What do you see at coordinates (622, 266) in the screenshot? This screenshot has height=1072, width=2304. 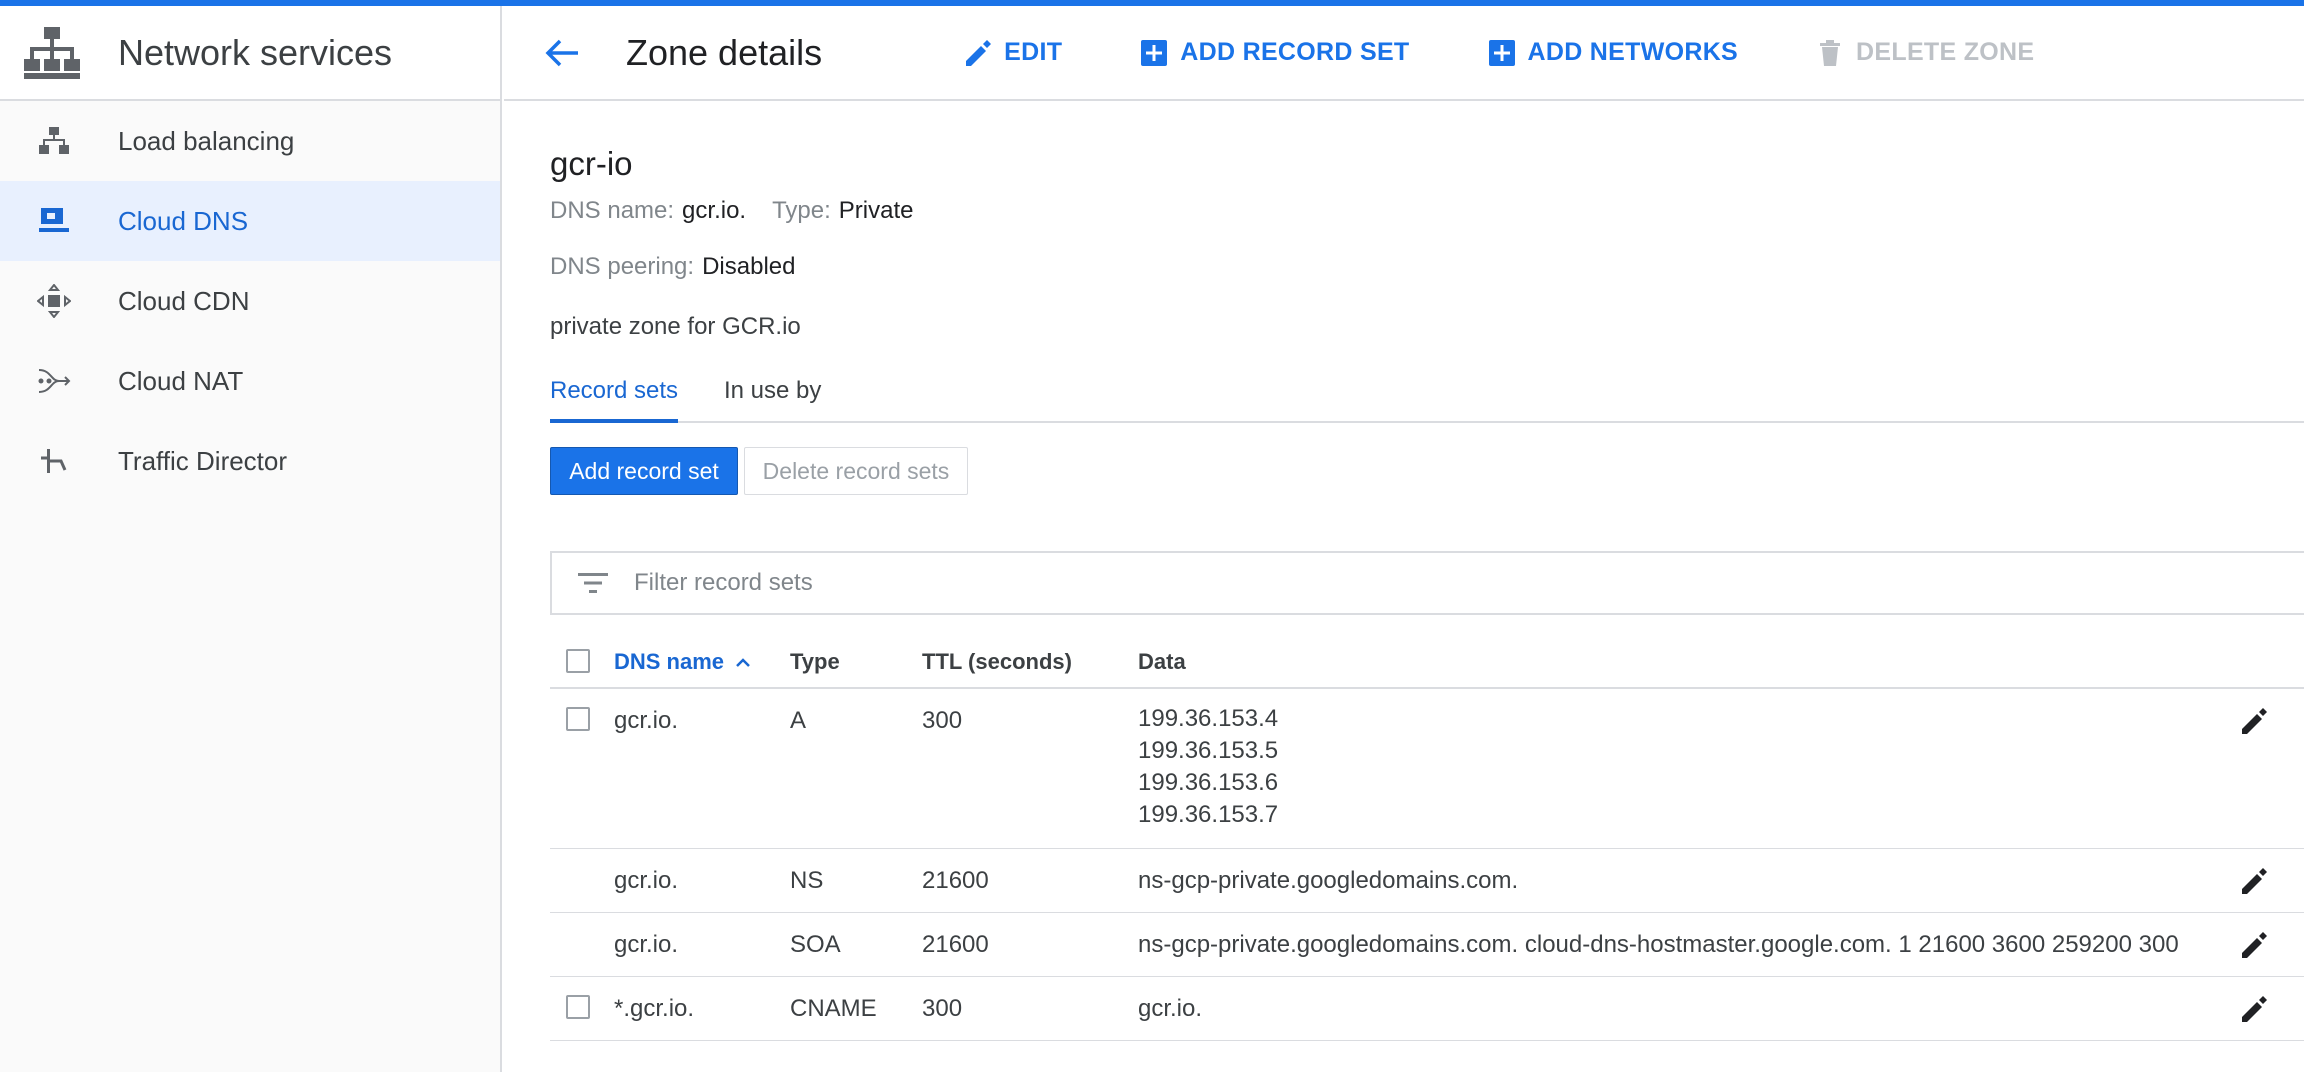 I see `dns-peering-label: DNS peering:` at bounding box center [622, 266].